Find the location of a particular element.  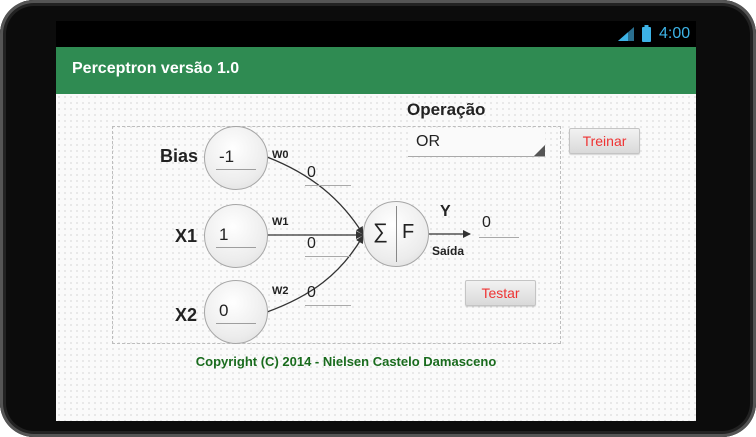

battery-icon is located at coordinates (646, 33).